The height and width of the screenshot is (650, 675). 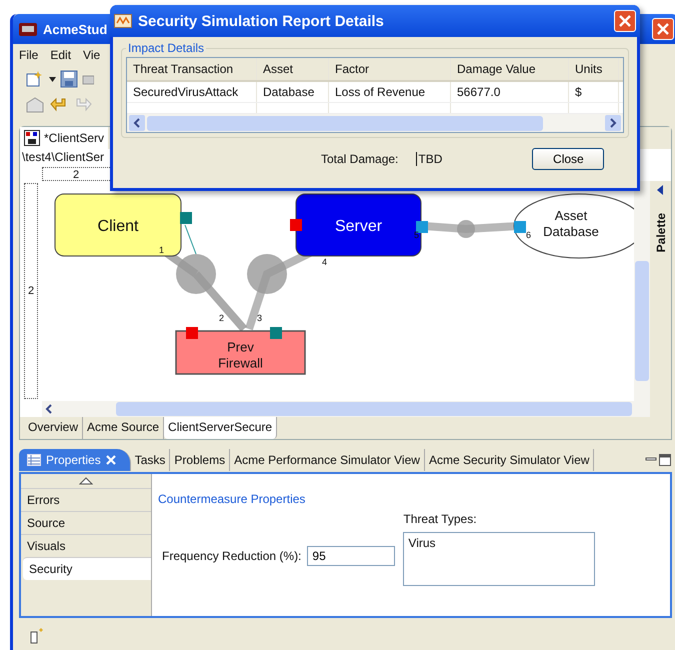 I want to click on node-label: Client, so click(x=118, y=226).